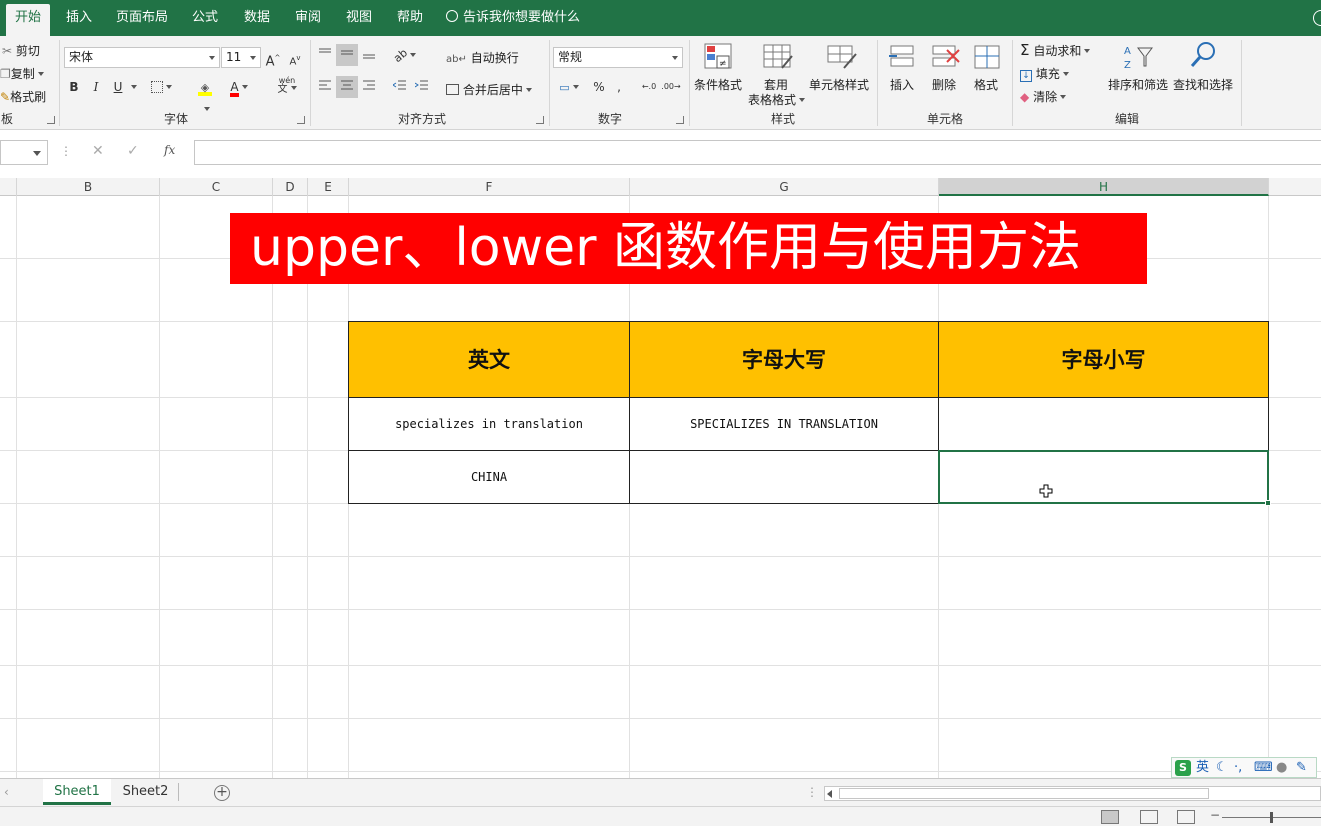 The height and width of the screenshot is (826, 1321). I want to click on insert-function-icon: fx, so click(169, 150).